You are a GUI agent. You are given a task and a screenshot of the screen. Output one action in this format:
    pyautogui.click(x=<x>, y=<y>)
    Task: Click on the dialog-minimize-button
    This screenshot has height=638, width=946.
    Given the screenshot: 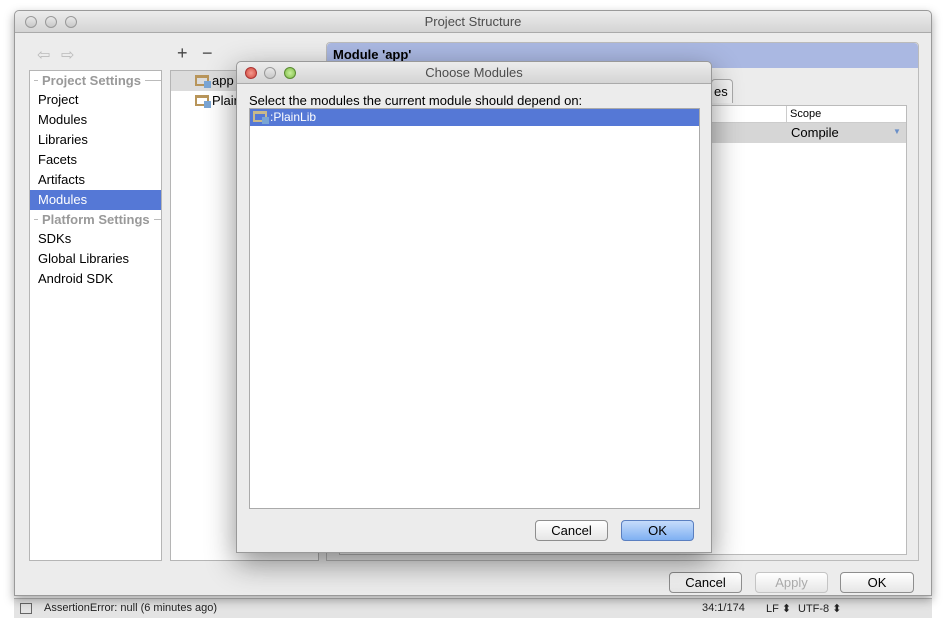 What is the action you would take?
    pyautogui.click(x=270, y=73)
    